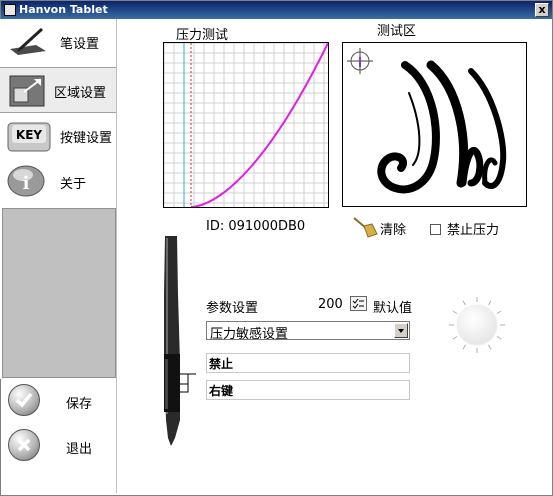 This screenshot has width=553, height=496. I want to click on title-bar: Hanvon Tablet x, so click(276, 10).